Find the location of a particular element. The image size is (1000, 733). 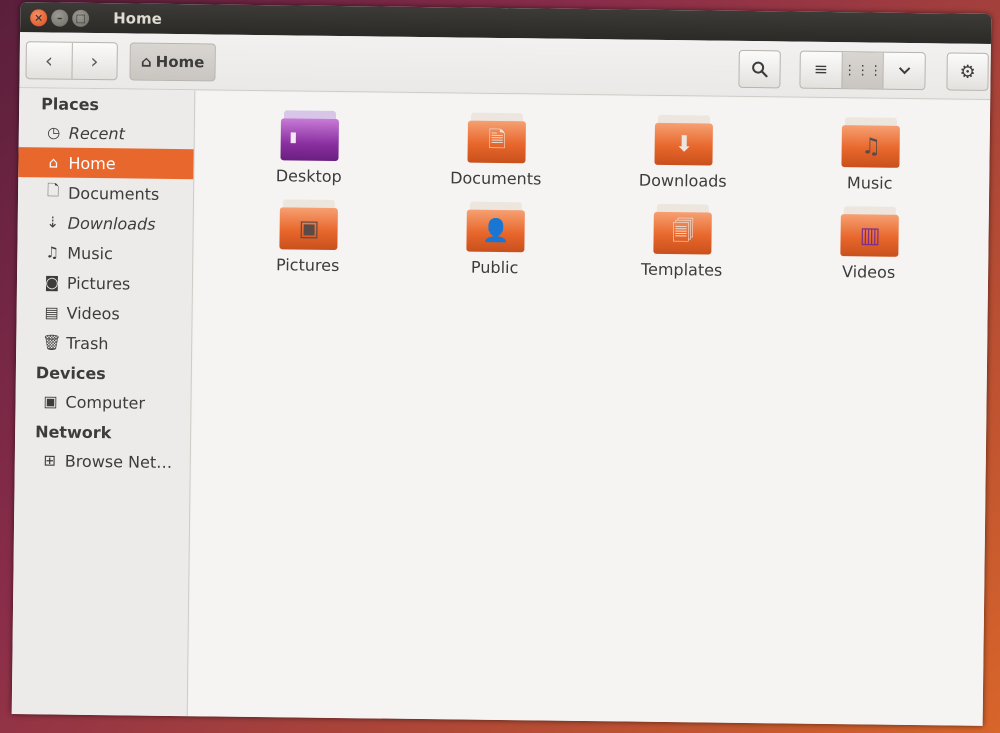

template-icon: 🗐 is located at coordinates (683, 232).